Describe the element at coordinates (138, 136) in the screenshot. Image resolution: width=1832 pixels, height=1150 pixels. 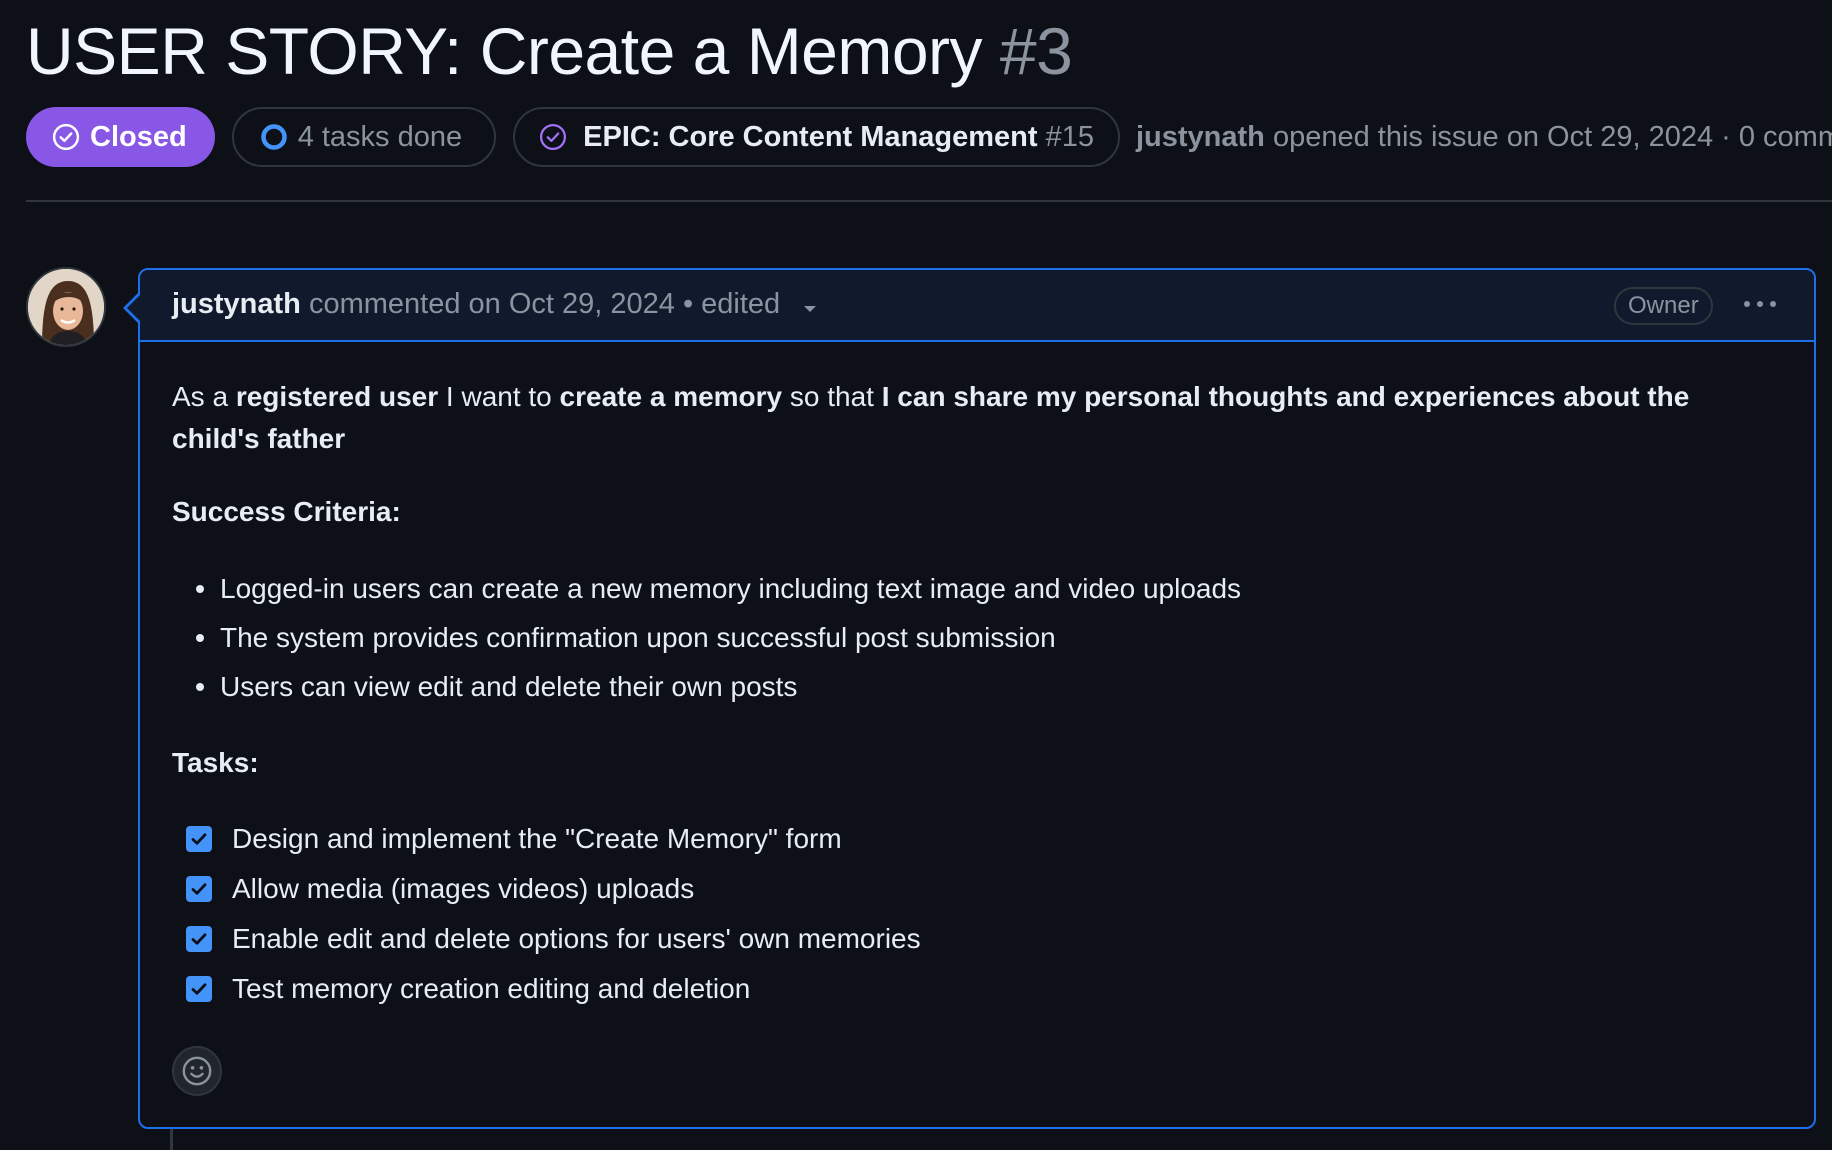
I see `state-label: Closed` at that location.